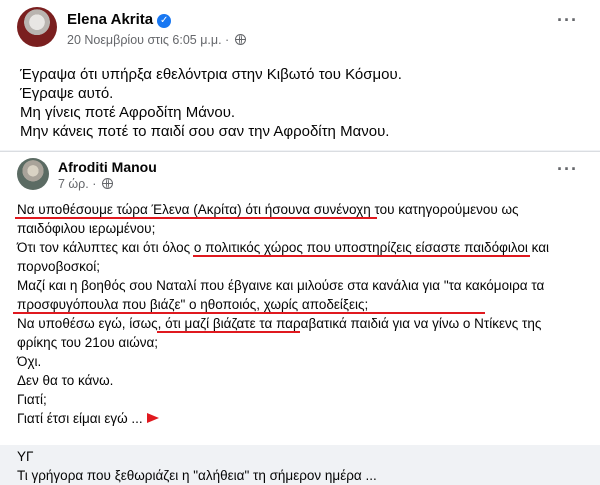 The height and width of the screenshot is (485, 600). What do you see at coordinates (110, 19) in the screenshot?
I see `author-name-text: Elena Akrita` at bounding box center [110, 19].